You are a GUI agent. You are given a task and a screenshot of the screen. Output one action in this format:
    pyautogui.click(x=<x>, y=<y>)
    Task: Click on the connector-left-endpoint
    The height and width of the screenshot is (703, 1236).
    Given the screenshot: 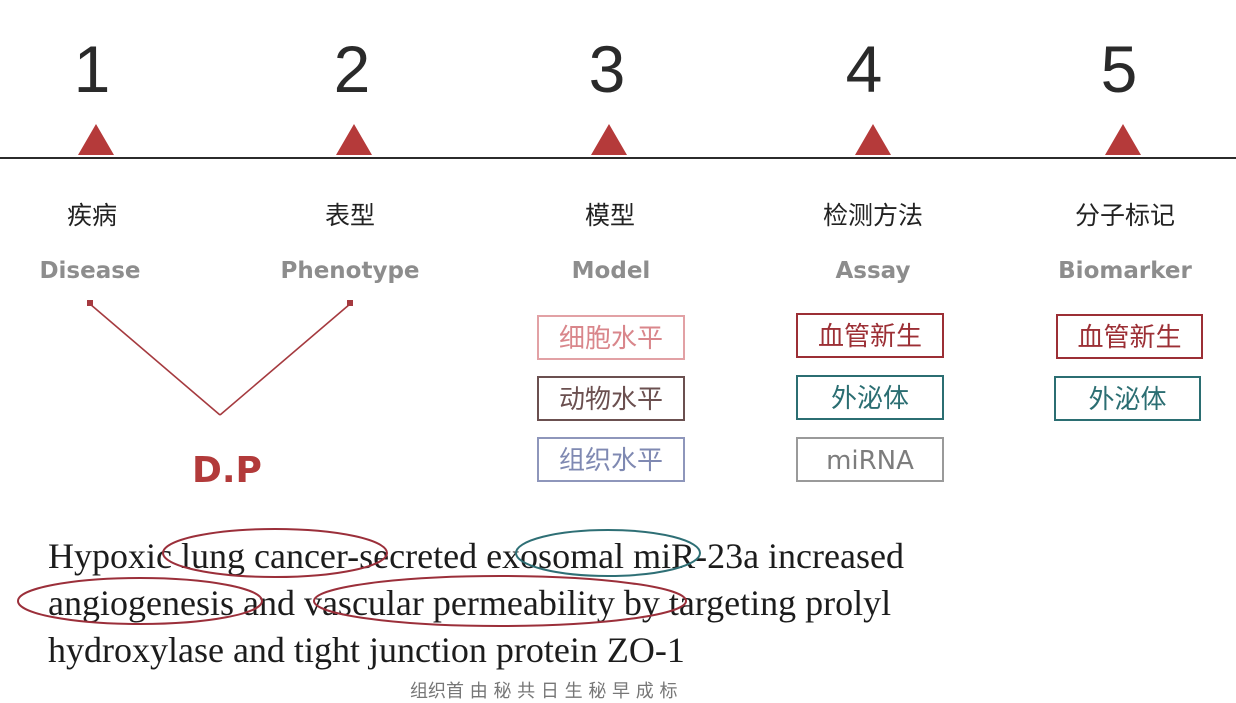 What is the action you would take?
    pyautogui.click(x=90, y=303)
    